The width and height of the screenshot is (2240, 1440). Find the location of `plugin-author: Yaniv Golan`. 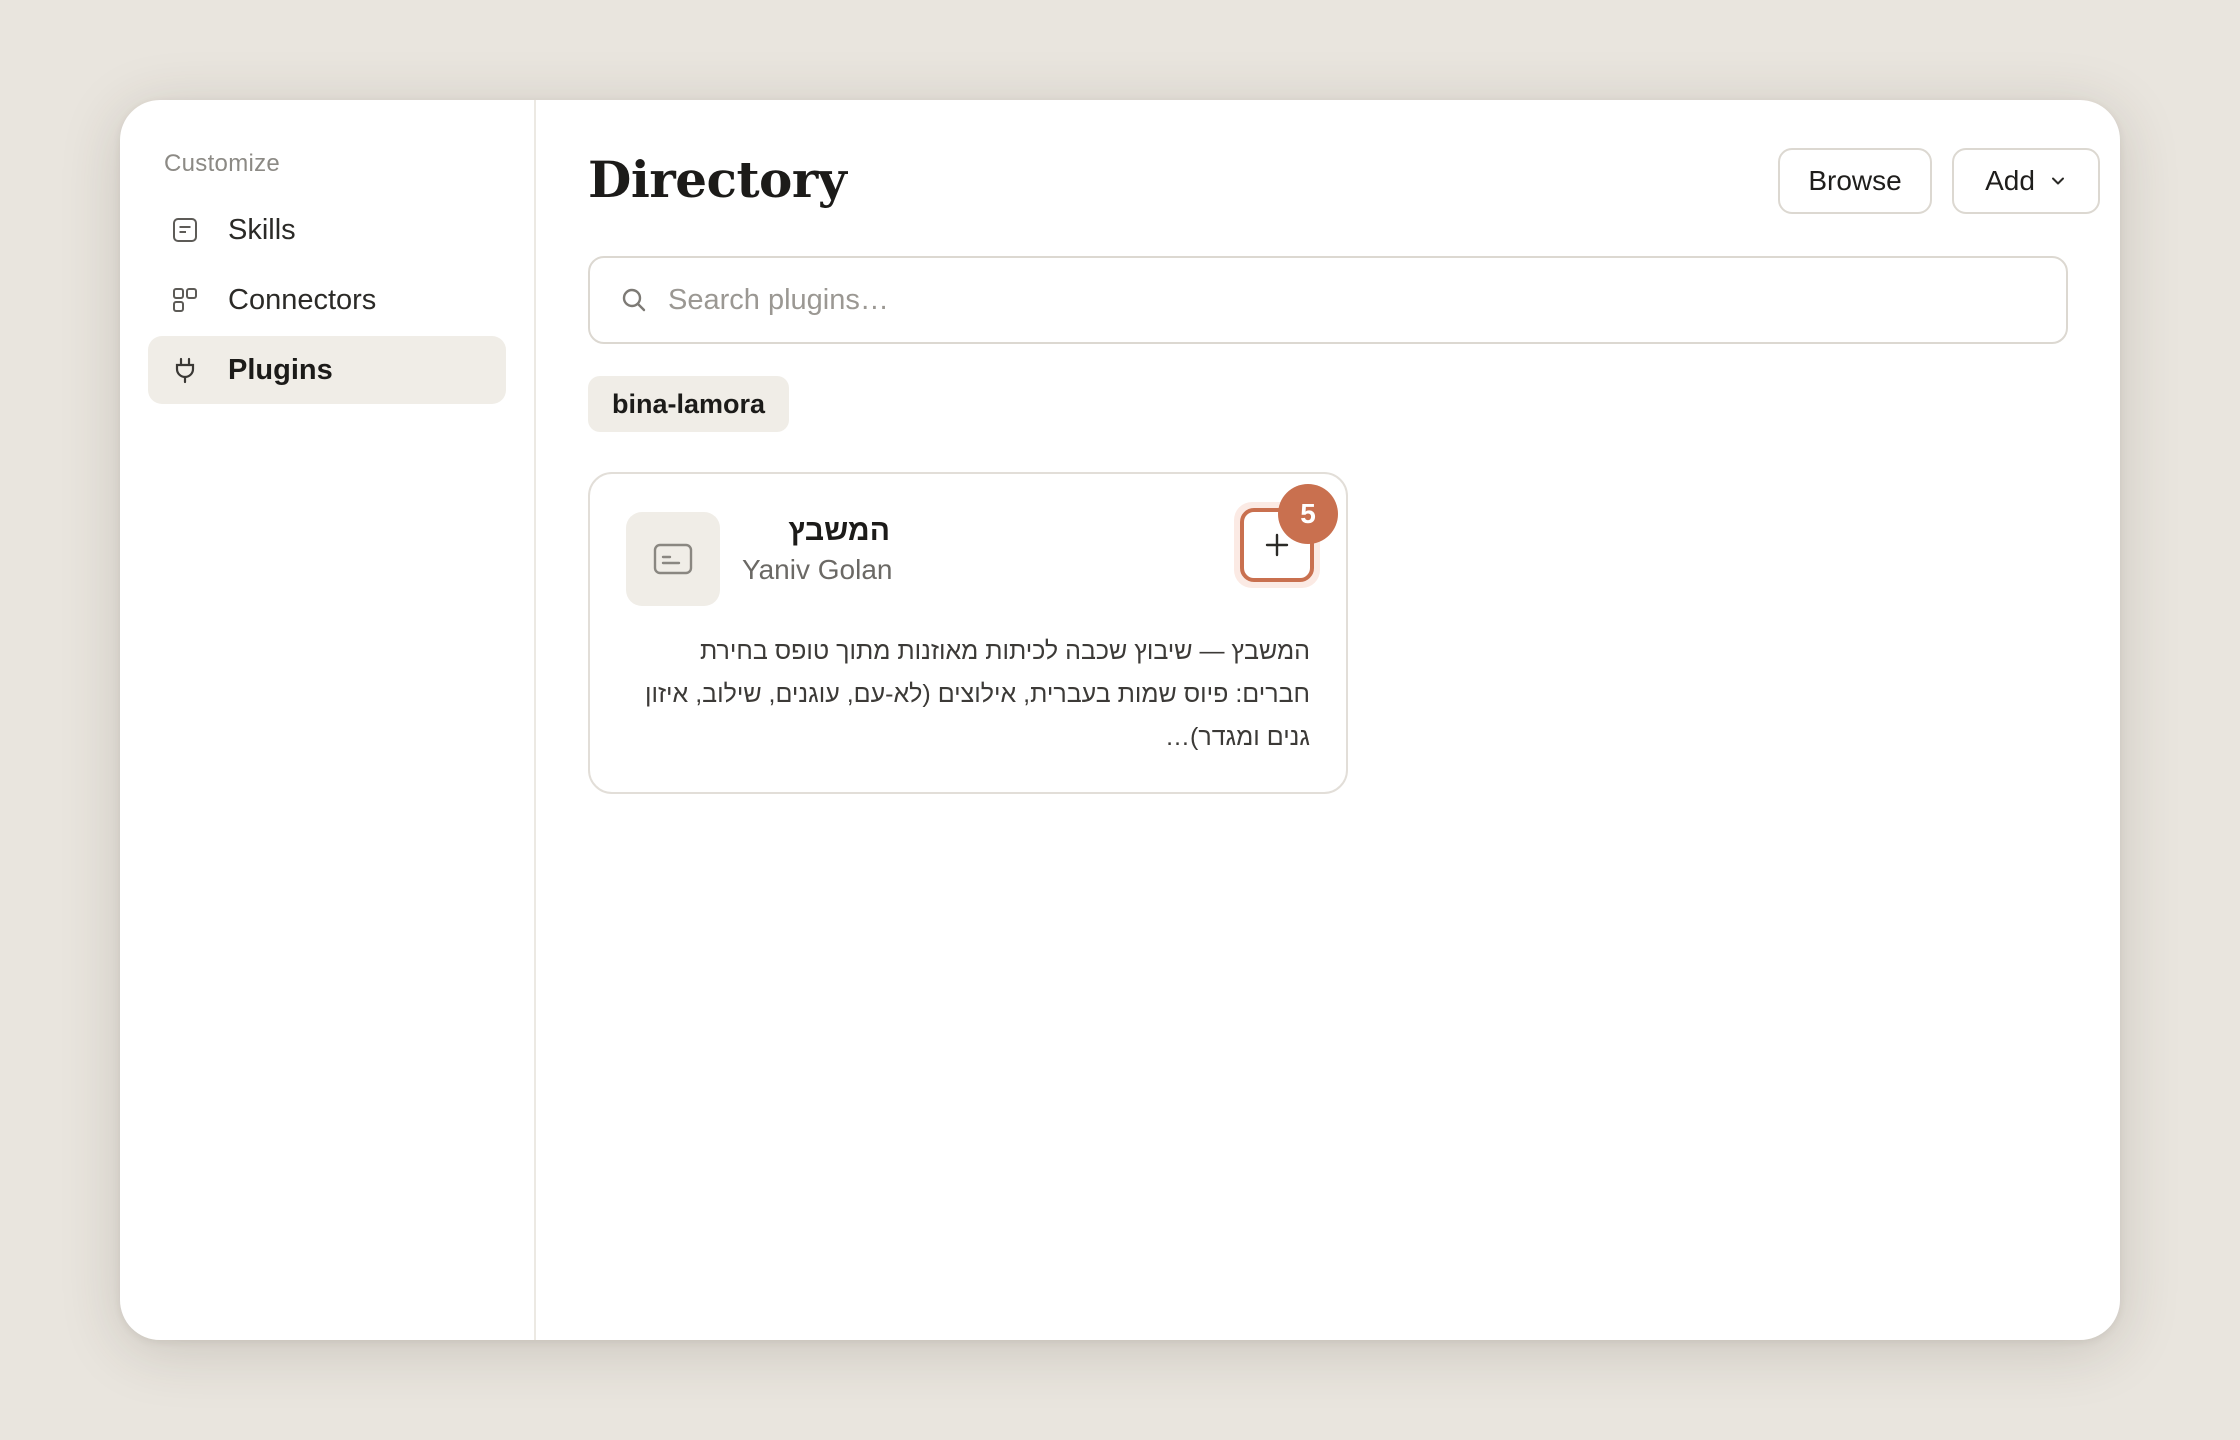

plugin-author: Yaniv Golan is located at coordinates (817, 569).